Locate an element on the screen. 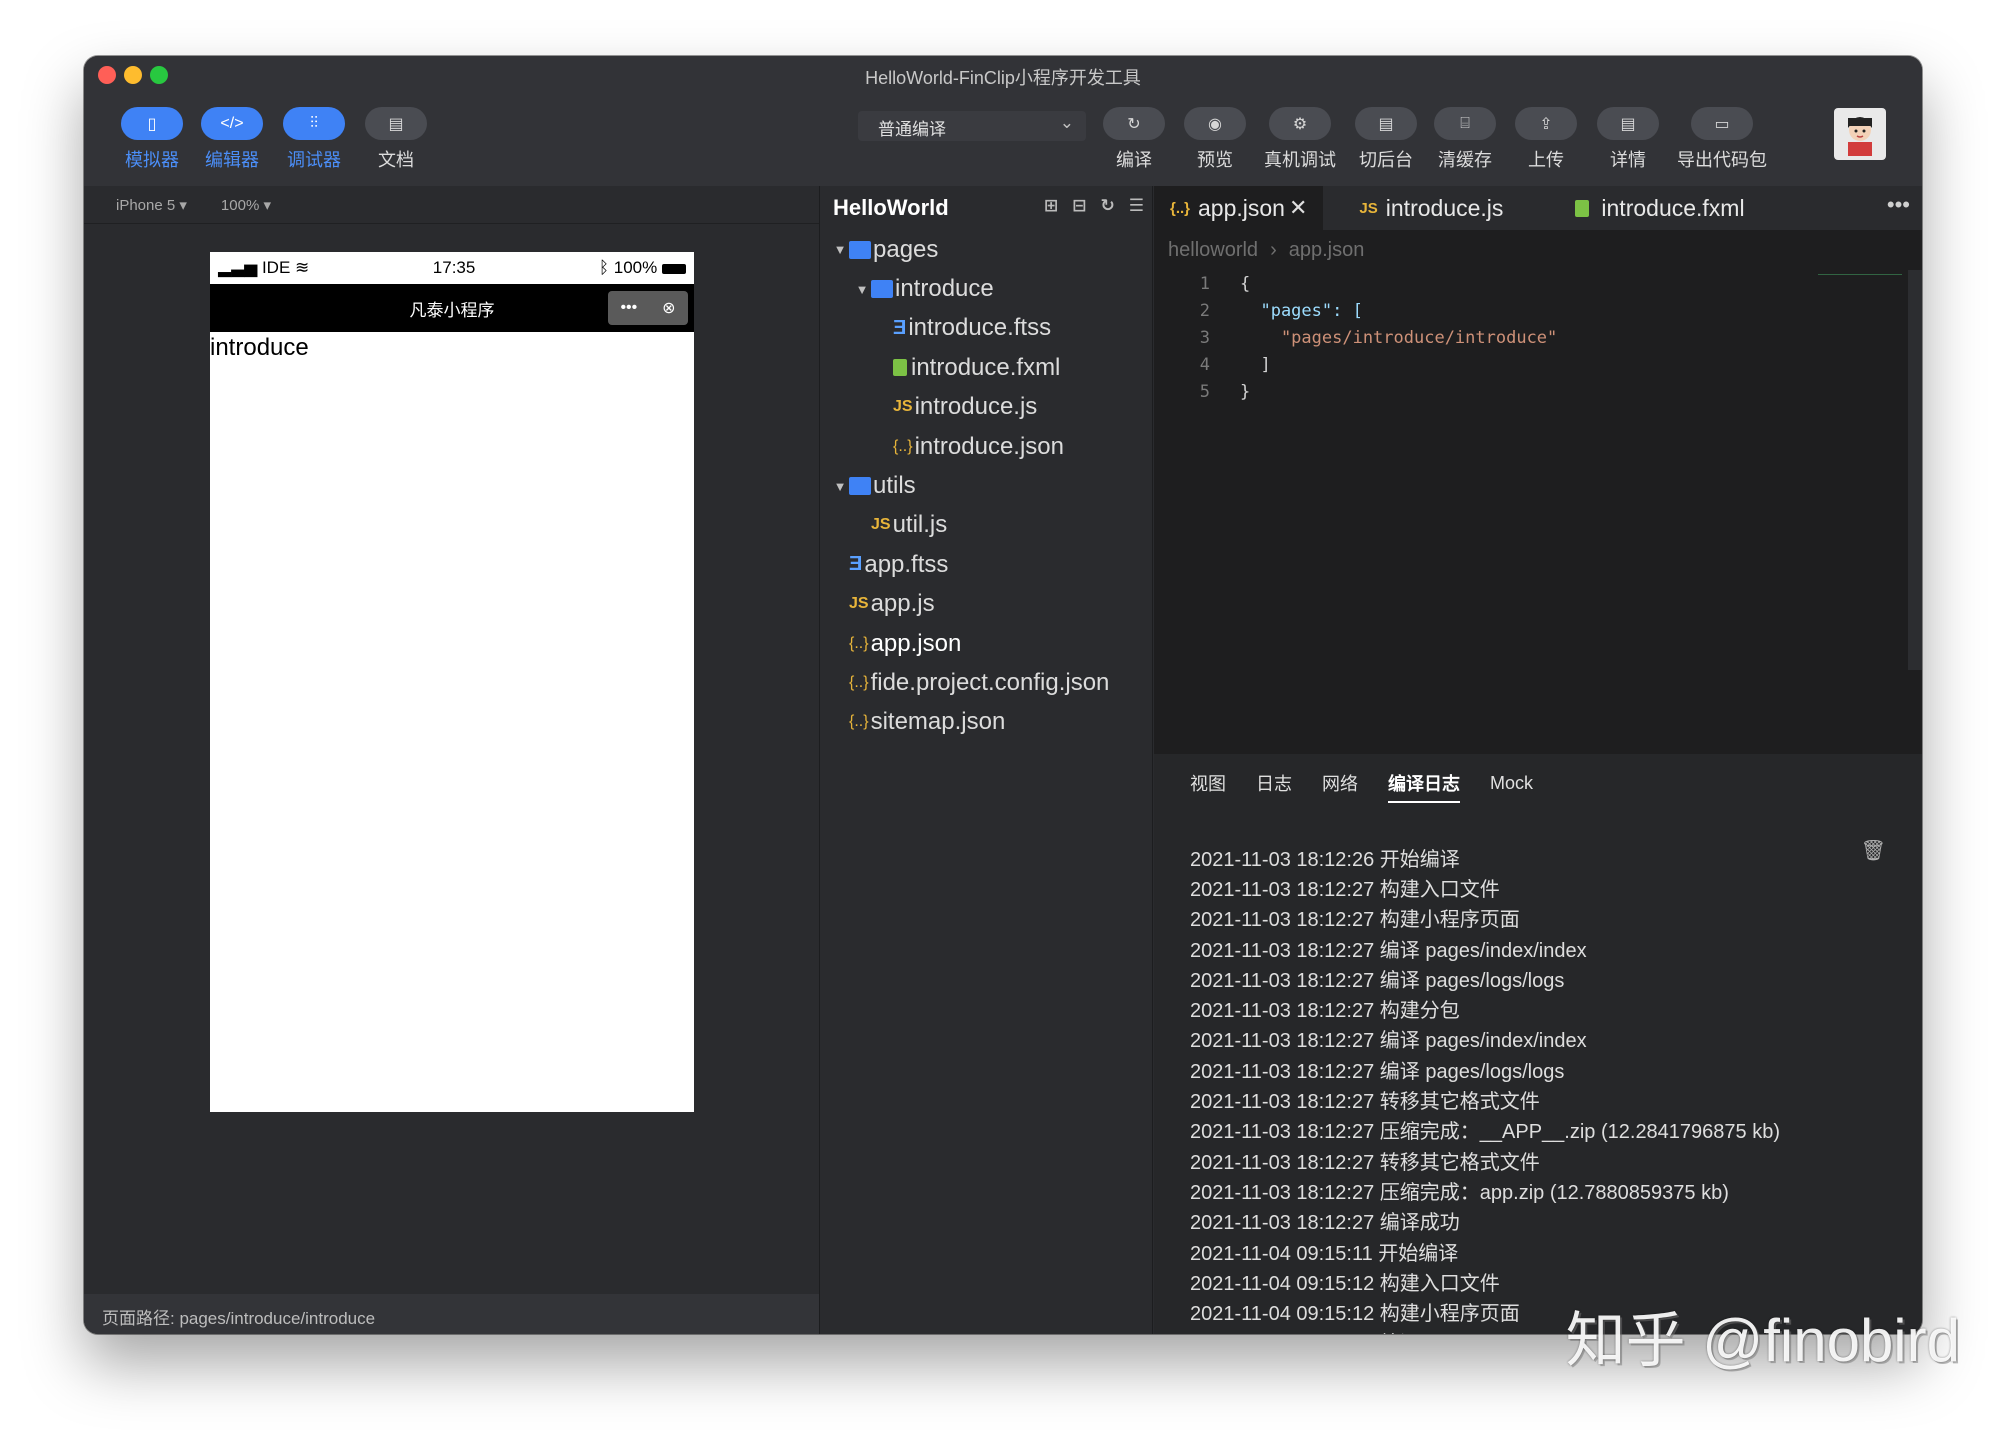 This screenshot has width=2000, height=1439. preview-label: 预览 is located at coordinates (1215, 160).